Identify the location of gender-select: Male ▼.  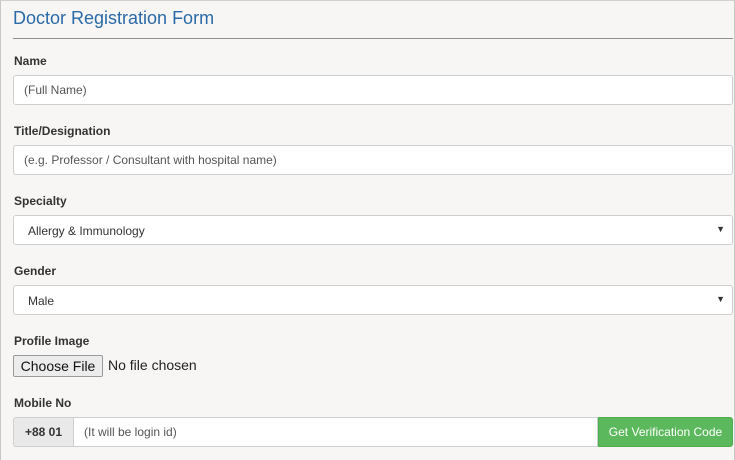
(373, 300).